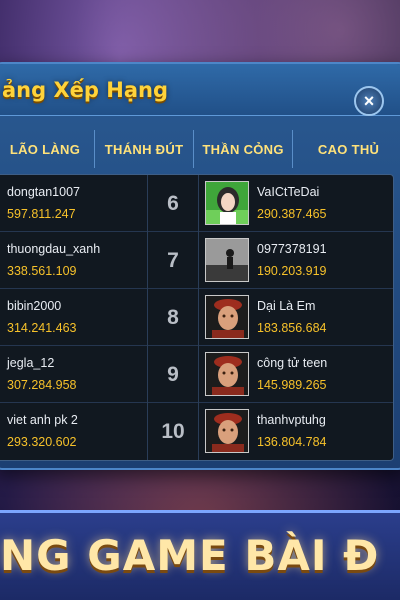  I want to click on player-score: 190.203.919, so click(292, 271).